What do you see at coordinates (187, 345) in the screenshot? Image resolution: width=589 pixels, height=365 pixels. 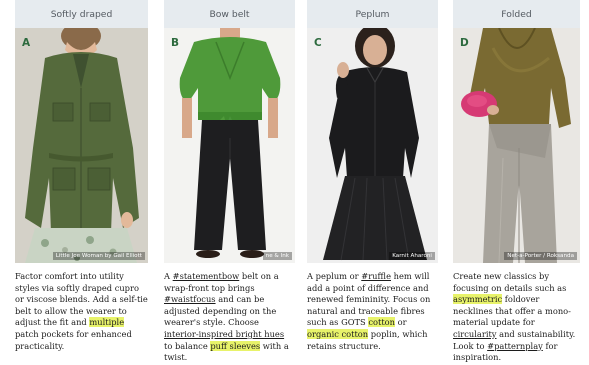 I see `caption-text: to balance` at bounding box center [187, 345].